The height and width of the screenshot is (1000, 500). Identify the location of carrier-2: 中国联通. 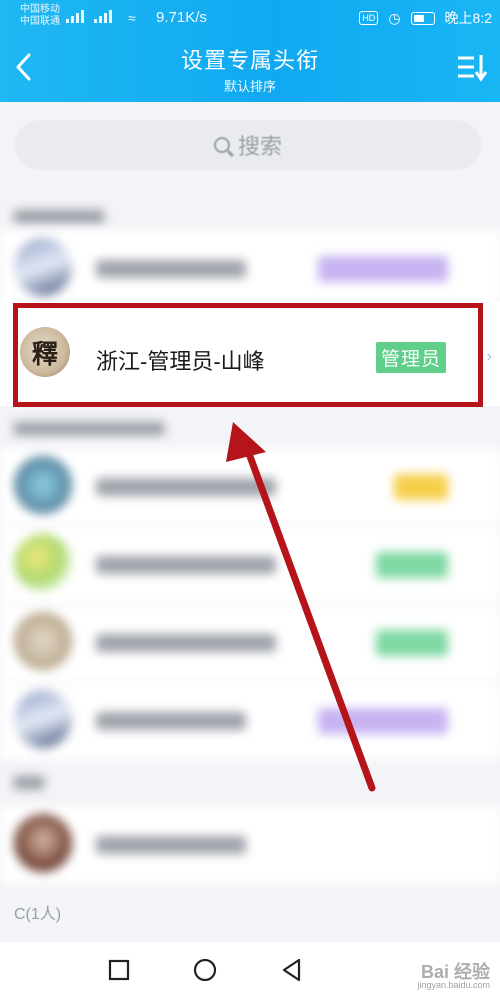
(40, 21).